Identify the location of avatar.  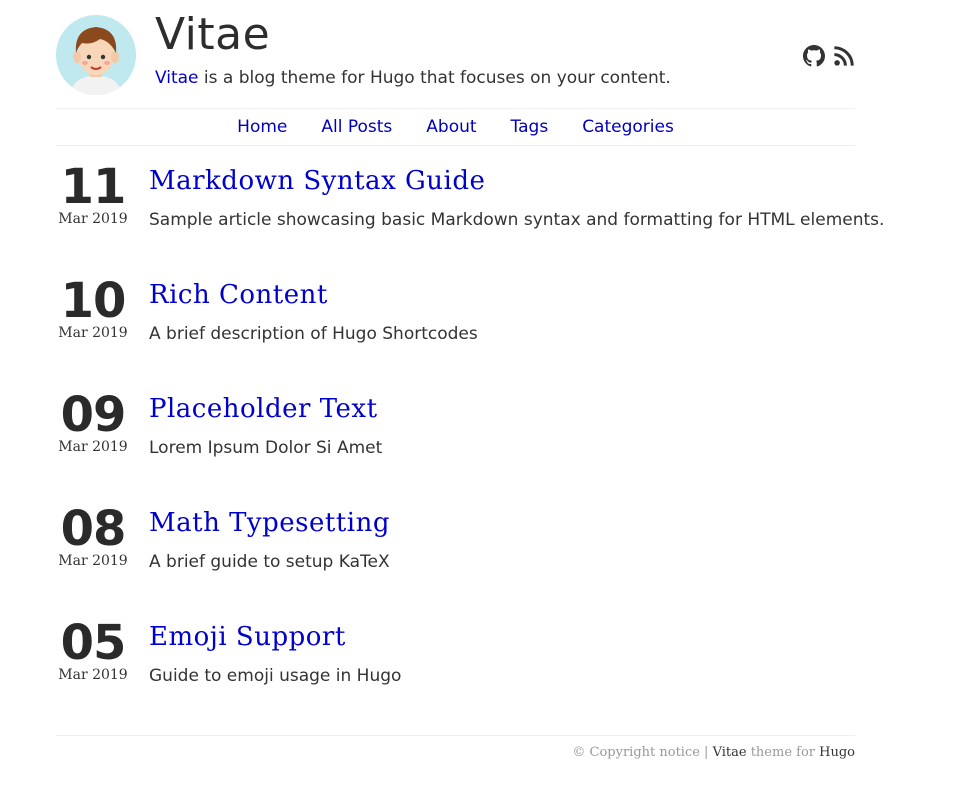
(96, 55).